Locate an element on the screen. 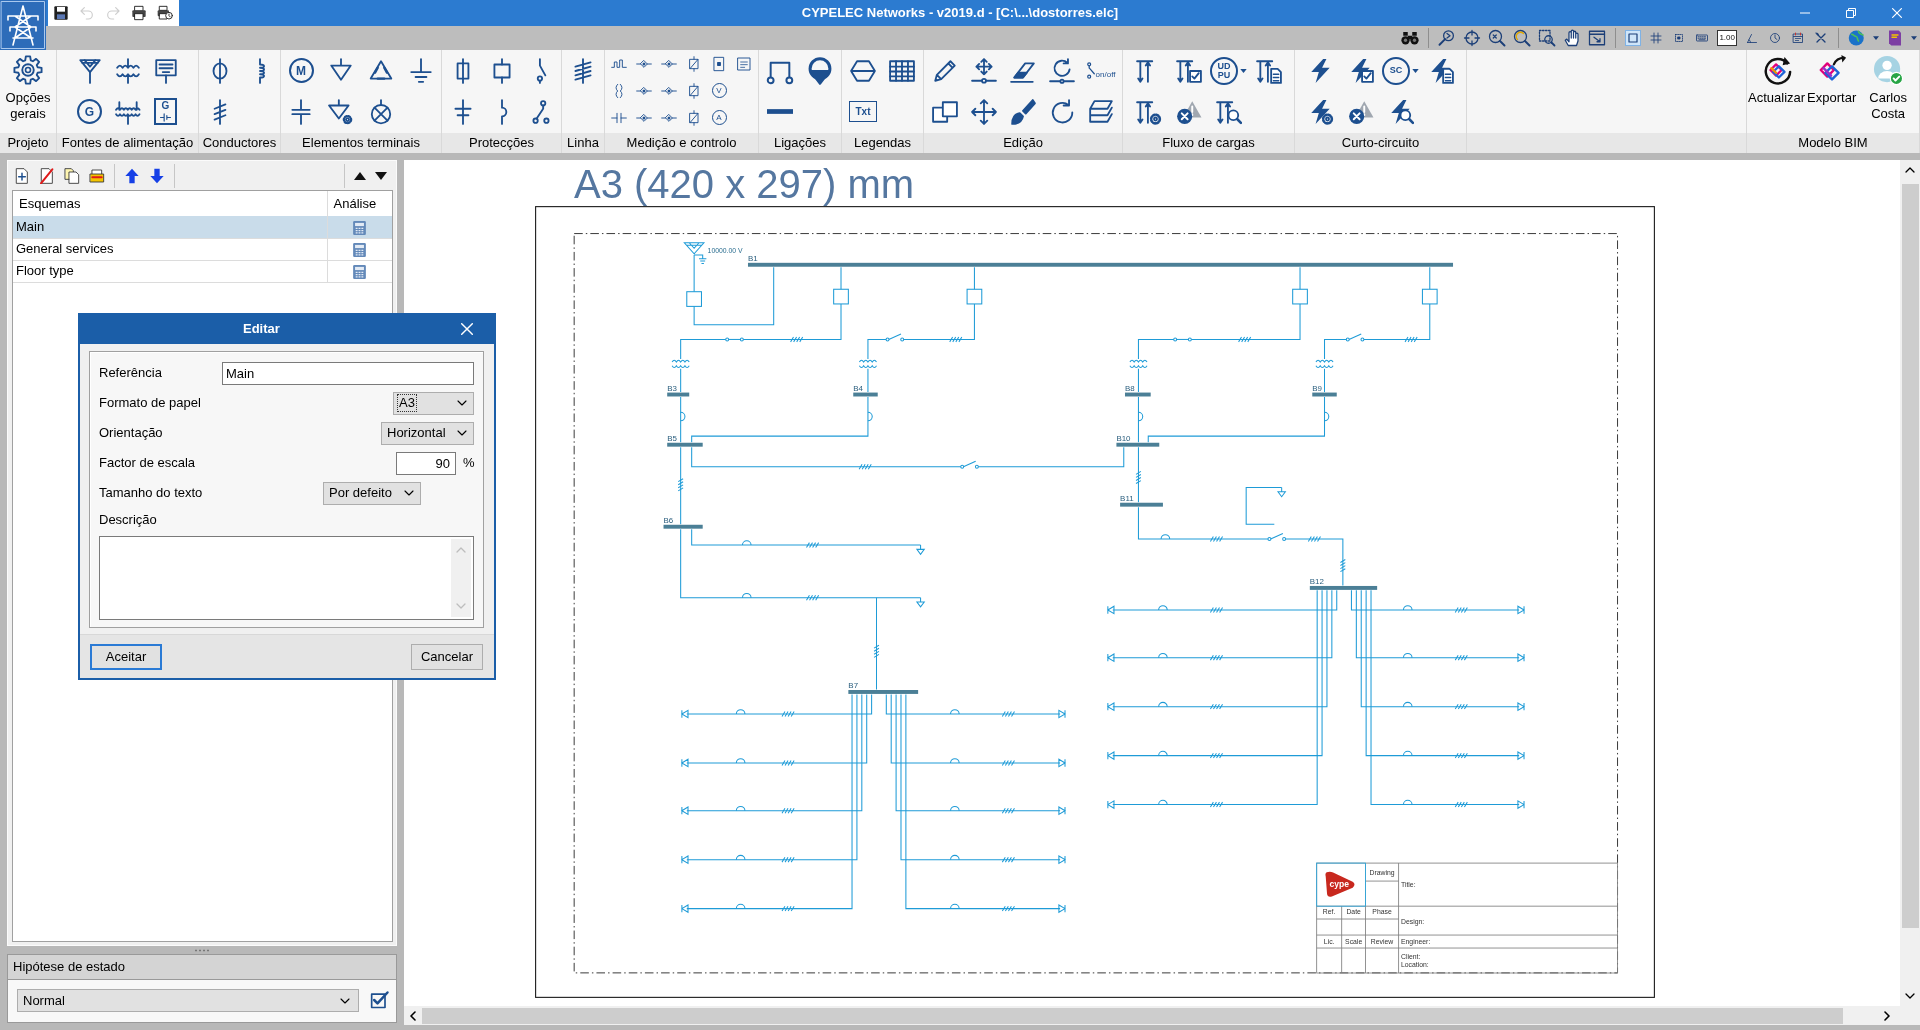 The height and width of the screenshot is (1030, 1920). zoom-refresh-icon is located at coordinates (1522, 38).